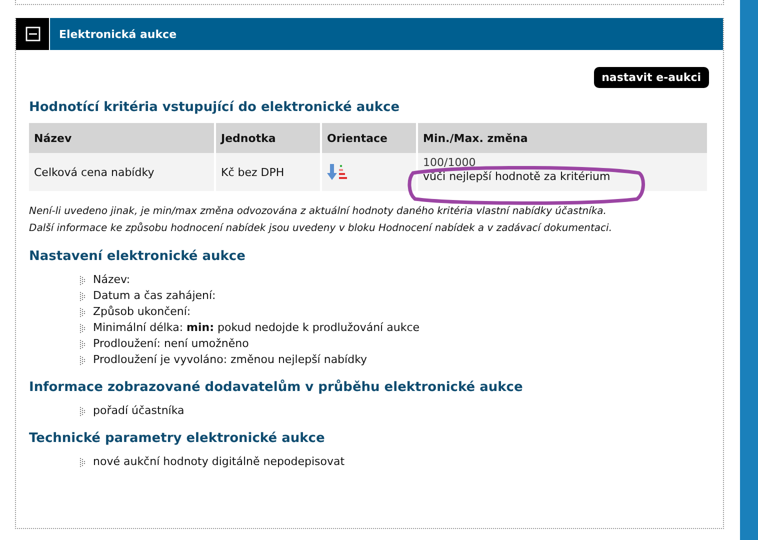 The image size is (758, 540). What do you see at coordinates (318, 212) in the screenshot?
I see `note-text: Není-li uvedeno jinak, je min/max změna odvozována z aktuální hodnoty daného kritéria vlastní nabídky účastníka.` at bounding box center [318, 212].